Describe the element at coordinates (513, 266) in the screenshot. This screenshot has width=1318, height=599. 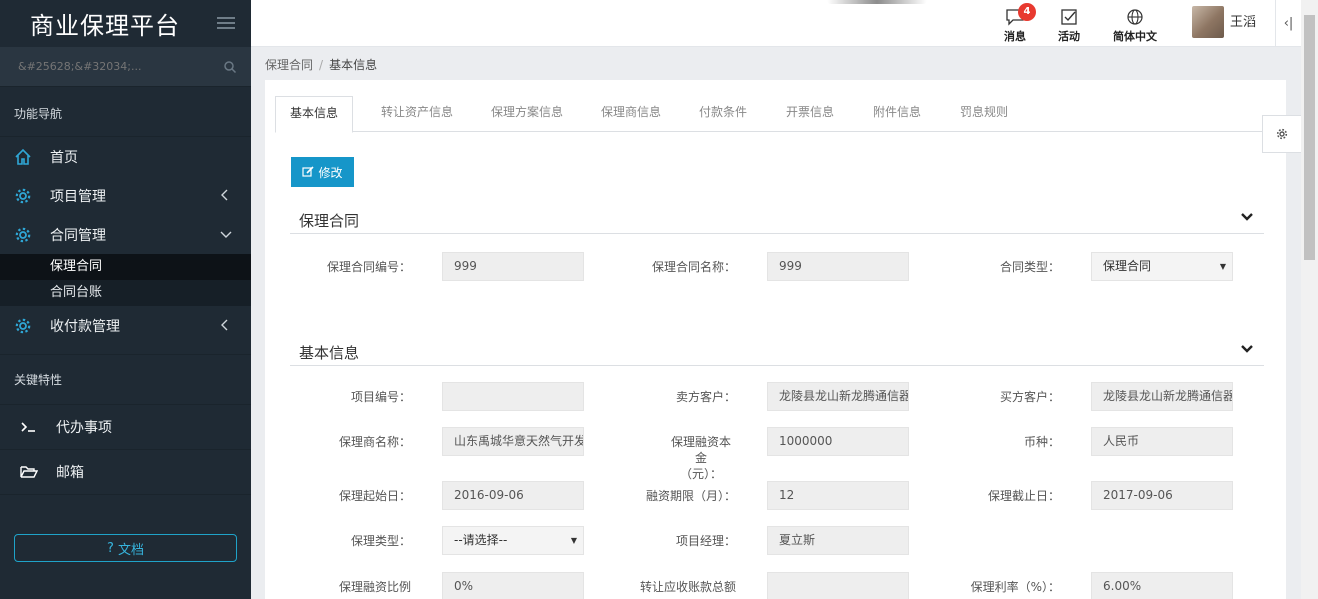
I see `contract-no-field: 999` at that location.